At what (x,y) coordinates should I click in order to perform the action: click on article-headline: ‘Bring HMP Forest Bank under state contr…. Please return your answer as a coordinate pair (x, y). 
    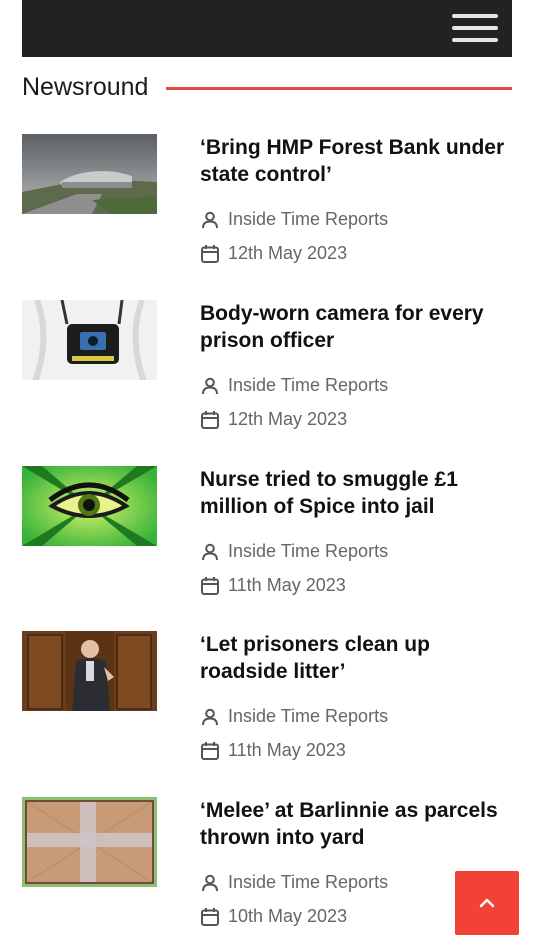
    Looking at the image, I should click on (356, 161).